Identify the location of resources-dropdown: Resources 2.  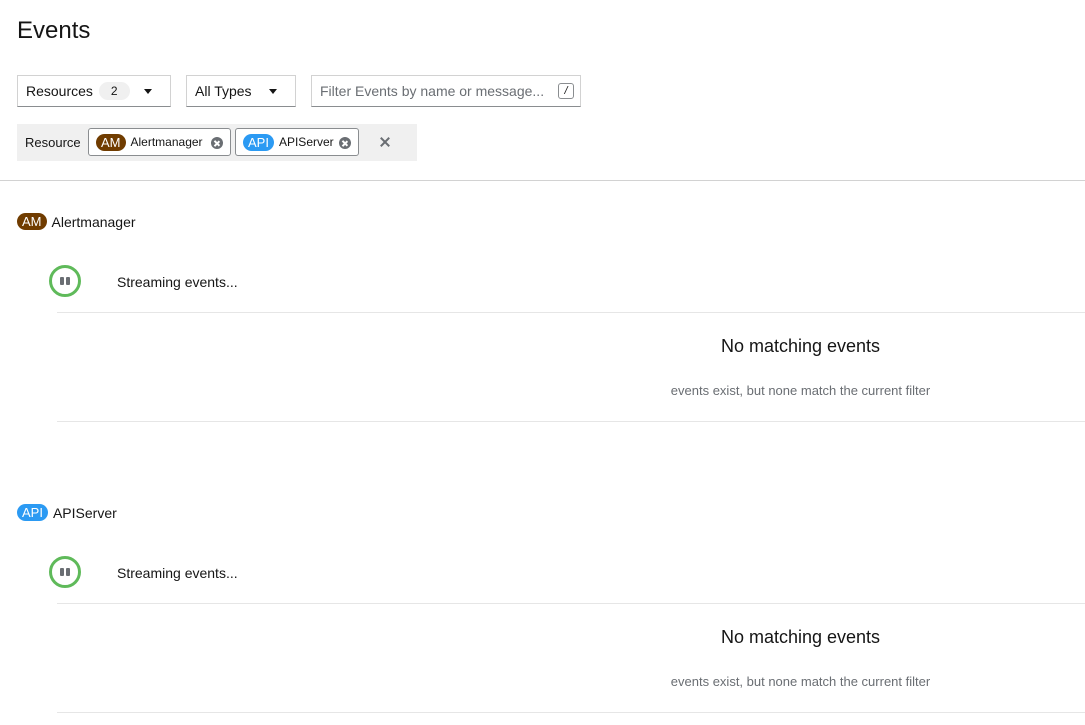
(94, 91).